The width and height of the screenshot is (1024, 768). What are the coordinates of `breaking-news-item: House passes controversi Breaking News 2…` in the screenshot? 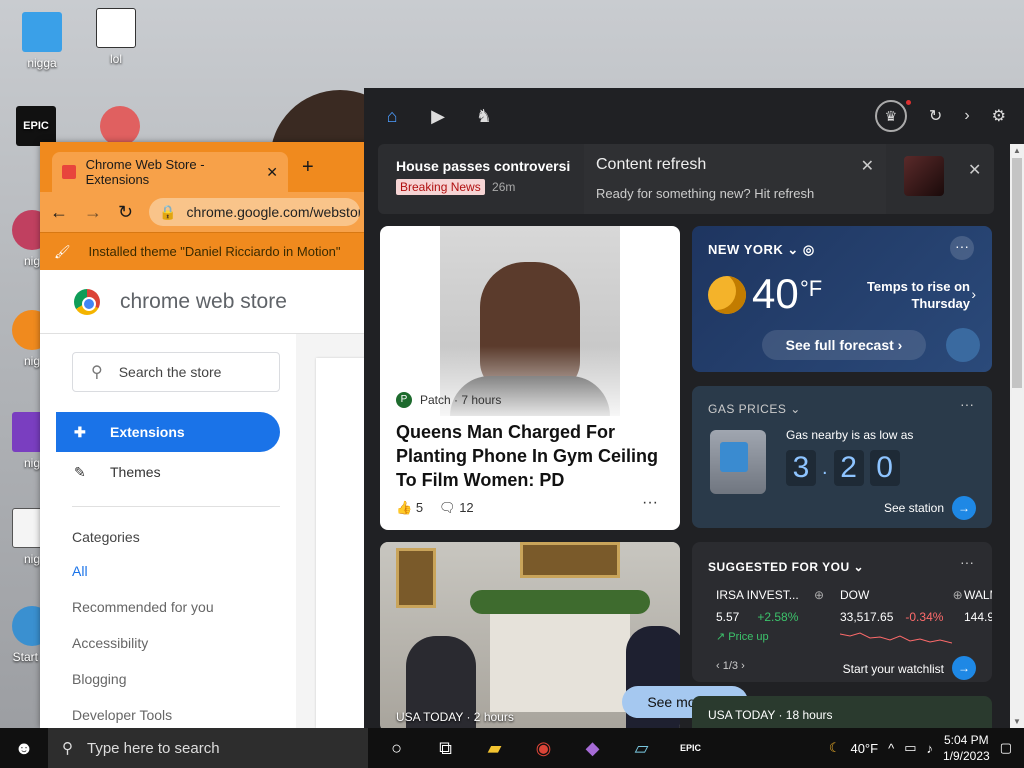 It's located at (496, 176).